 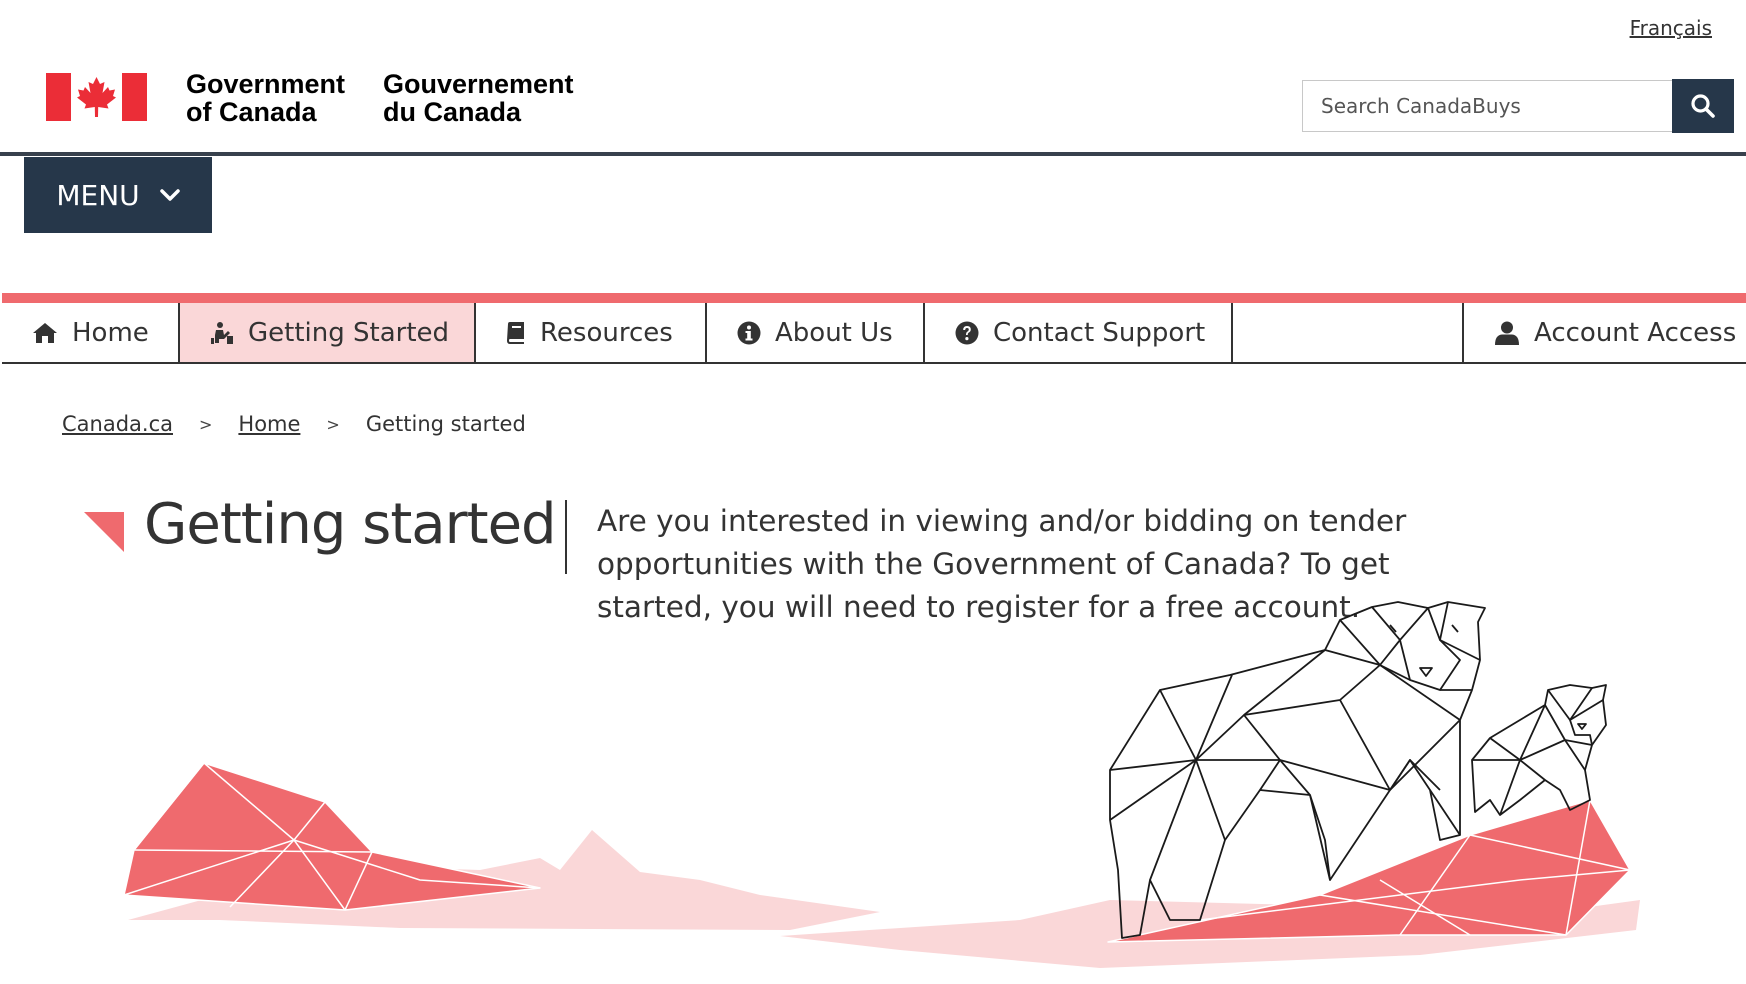 What do you see at coordinates (117, 424) in the screenshot?
I see `breadcrumb-canada-link: Canada.ca` at bounding box center [117, 424].